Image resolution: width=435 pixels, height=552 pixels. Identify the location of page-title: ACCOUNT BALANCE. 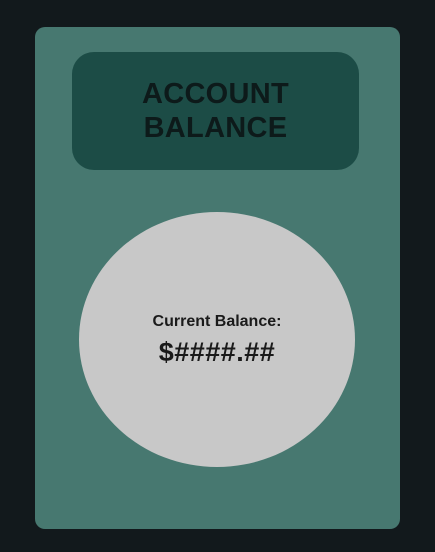
(215, 111).